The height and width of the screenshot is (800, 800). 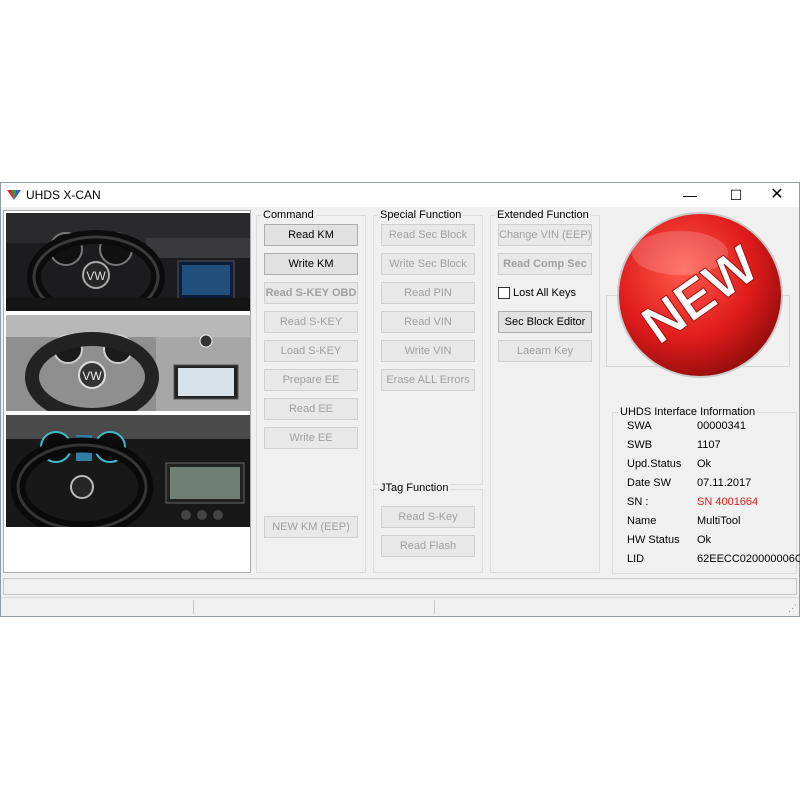 I want to click on vw-passat-dashboard-image: VW, so click(x=128, y=363).